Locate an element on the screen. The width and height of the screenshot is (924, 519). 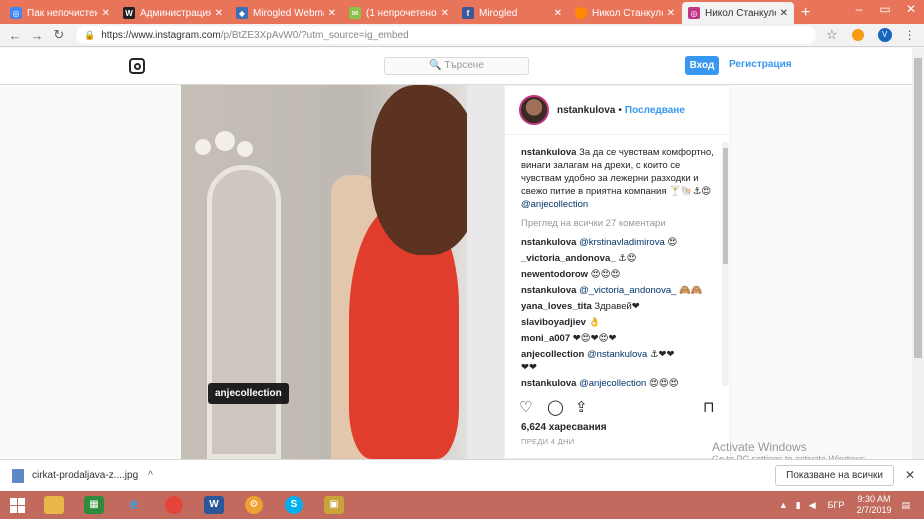
taskbar-internet-explorer: e is located at coordinates (134, 505).